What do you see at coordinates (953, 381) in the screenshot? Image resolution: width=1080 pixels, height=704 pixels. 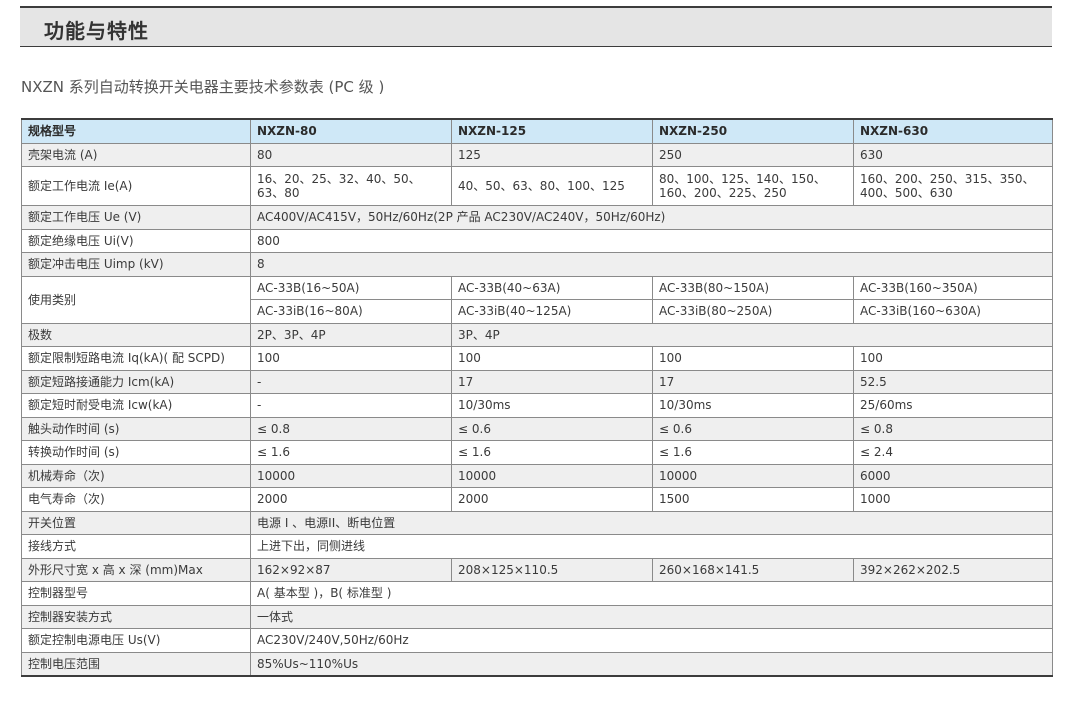 I see `table-cell: 52.5` at bounding box center [953, 381].